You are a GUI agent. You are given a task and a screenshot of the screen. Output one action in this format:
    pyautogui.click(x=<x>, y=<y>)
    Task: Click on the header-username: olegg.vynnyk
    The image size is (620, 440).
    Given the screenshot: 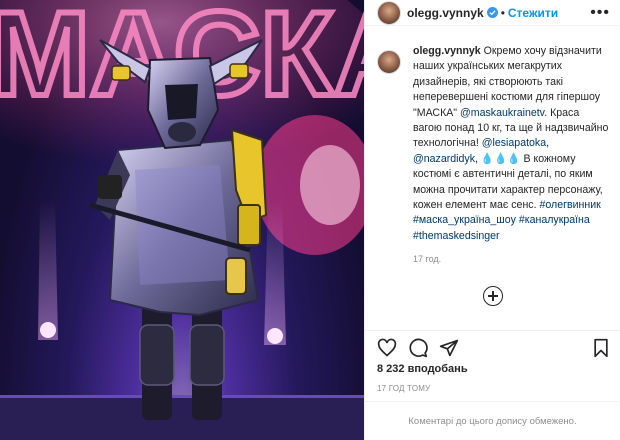 What is the action you would take?
    pyautogui.click(x=445, y=13)
    